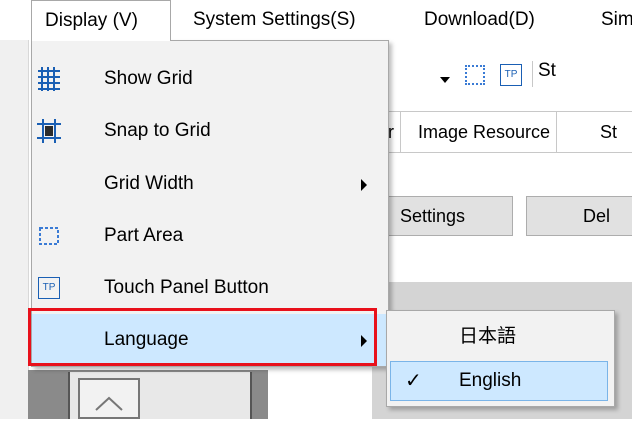  I want to click on menu-system-settings: System Settings(S), so click(274, 20).